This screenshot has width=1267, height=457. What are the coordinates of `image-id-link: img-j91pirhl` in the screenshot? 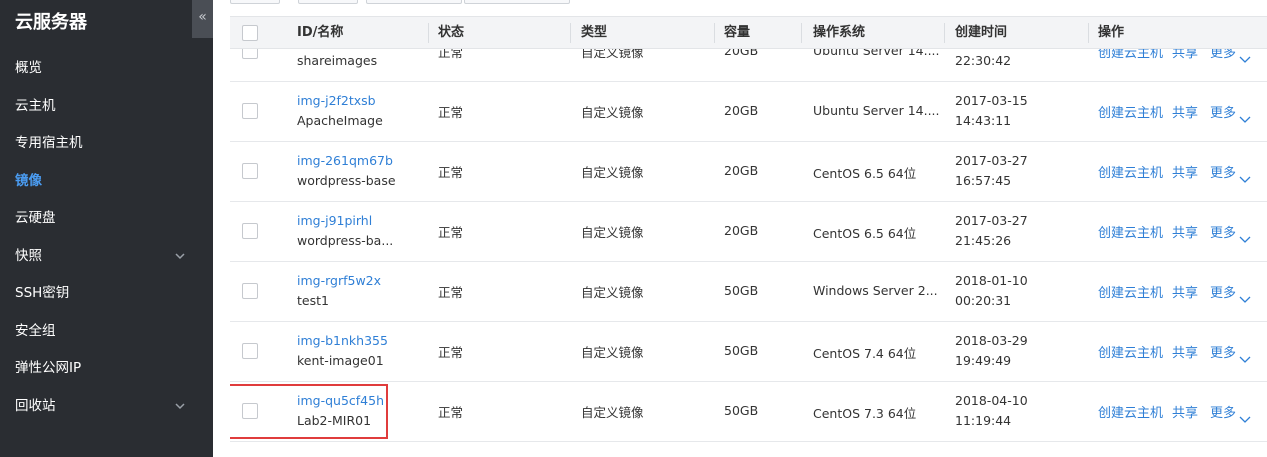 It's located at (334, 220).